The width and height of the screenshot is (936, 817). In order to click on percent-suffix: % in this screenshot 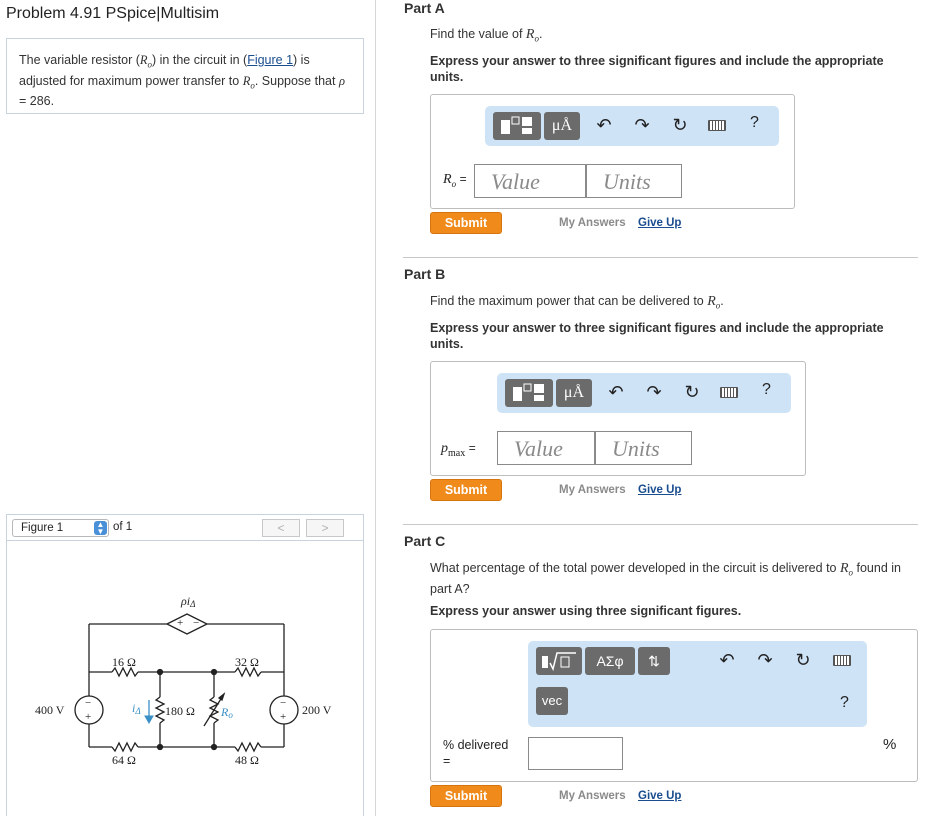, I will do `click(890, 744)`.